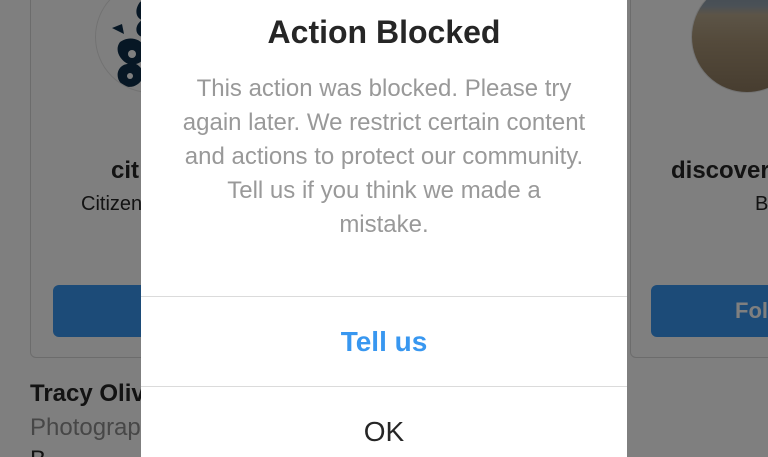 The height and width of the screenshot is (457, 768). What do you see at coordinates (384, 341) in the screenshot?
I see `tell-us-button: Tell us` at bounding box center [384, 341].